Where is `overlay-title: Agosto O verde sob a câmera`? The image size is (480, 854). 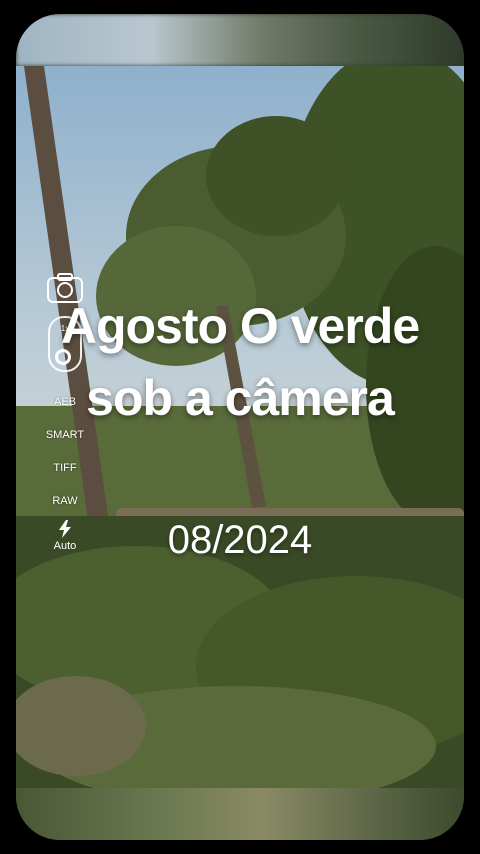
overlay-title: Agosto O verde sob a câmera is located at coordinates (240, 362).